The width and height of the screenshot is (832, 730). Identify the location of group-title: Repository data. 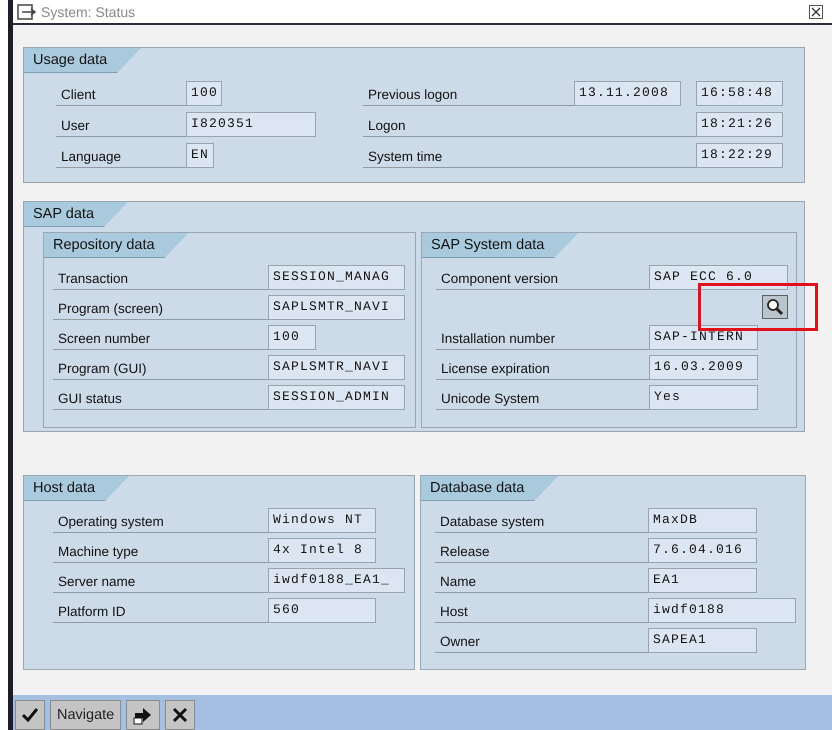
(116, 245).